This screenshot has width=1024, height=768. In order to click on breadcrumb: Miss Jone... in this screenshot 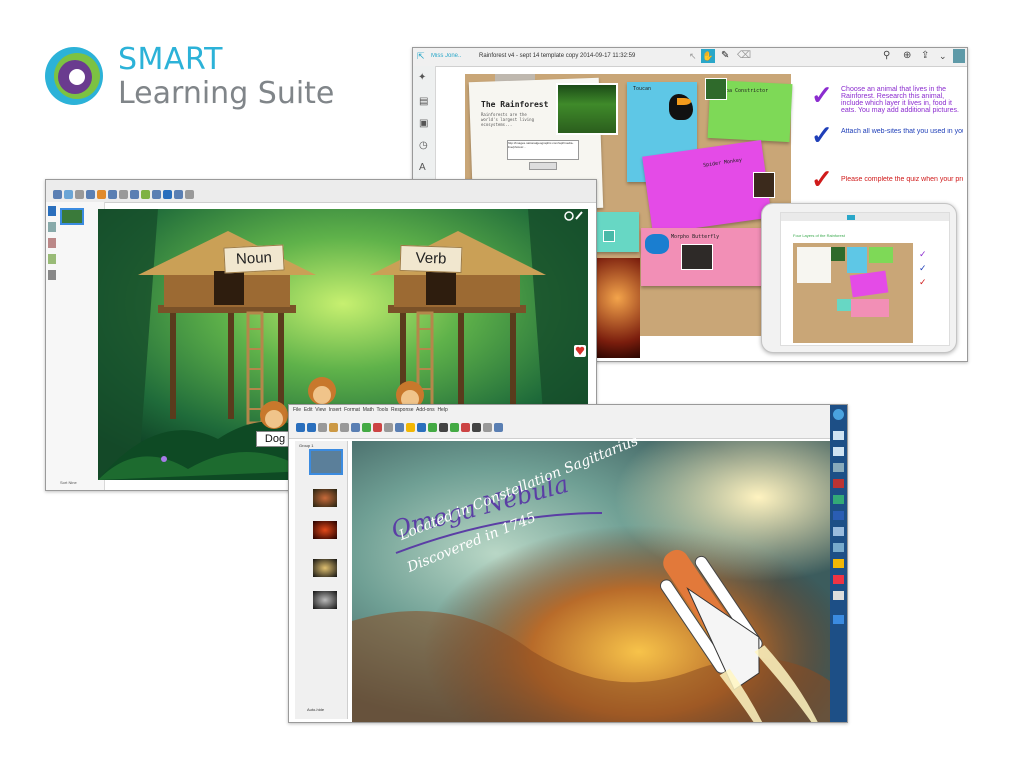, I will do `click(446, 56)`.